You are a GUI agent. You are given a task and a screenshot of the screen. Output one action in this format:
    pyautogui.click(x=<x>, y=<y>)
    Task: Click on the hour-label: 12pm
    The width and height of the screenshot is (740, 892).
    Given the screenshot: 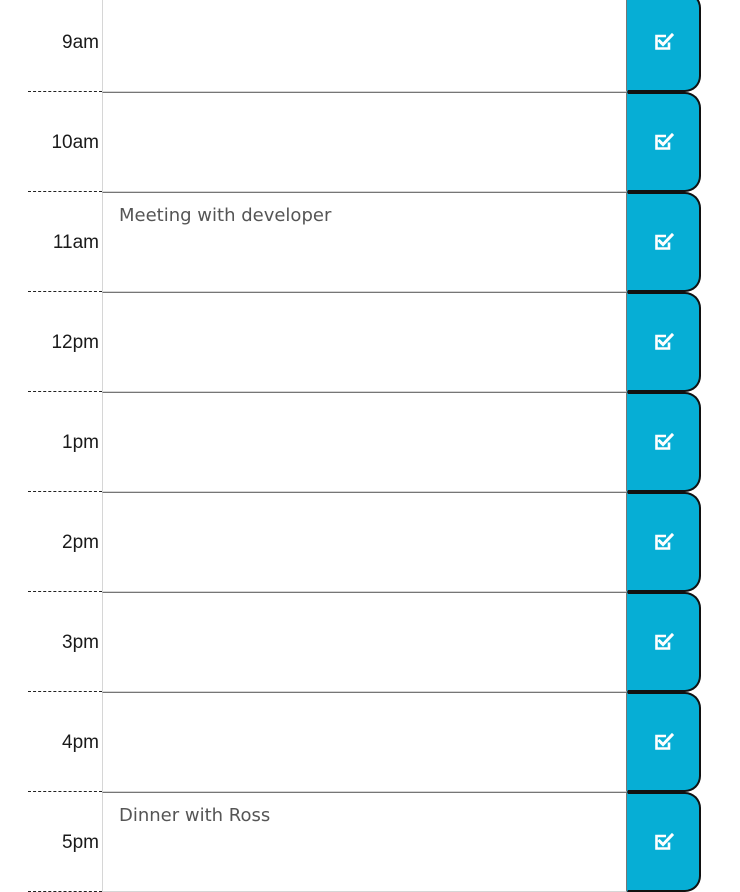 What is the action you would take?
    pyautogui.click(x=65, y=342)
    